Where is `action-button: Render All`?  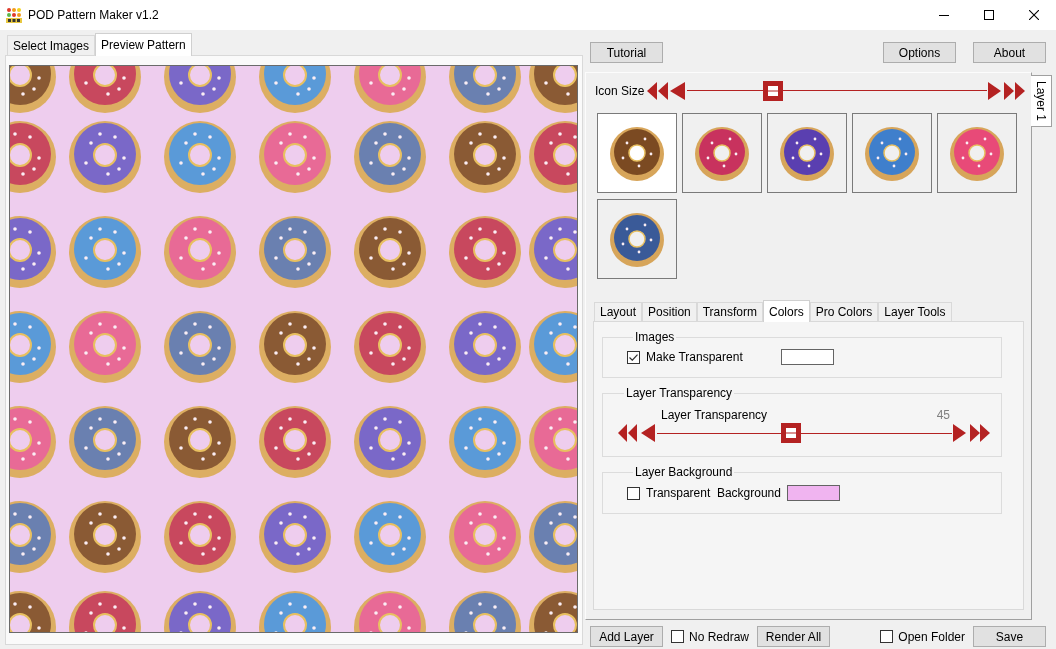
action-button: Render All is located at coordinates (794, 636).